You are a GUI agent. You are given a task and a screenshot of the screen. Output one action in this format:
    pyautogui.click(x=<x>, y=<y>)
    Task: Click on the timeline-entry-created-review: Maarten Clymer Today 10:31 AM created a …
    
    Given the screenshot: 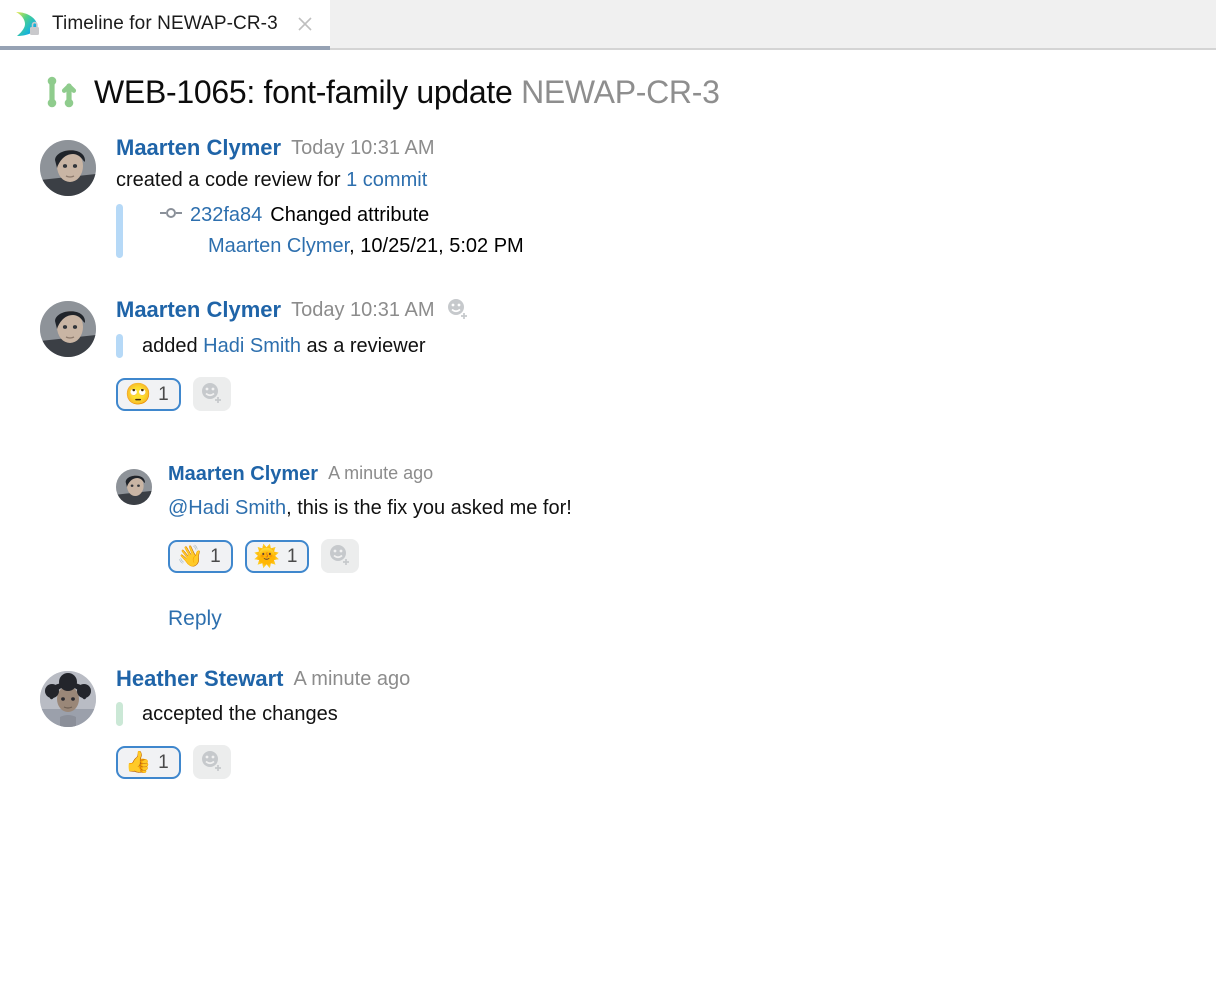 What is the action you would take?
    pyautogui.click(x=608, y=198)
    